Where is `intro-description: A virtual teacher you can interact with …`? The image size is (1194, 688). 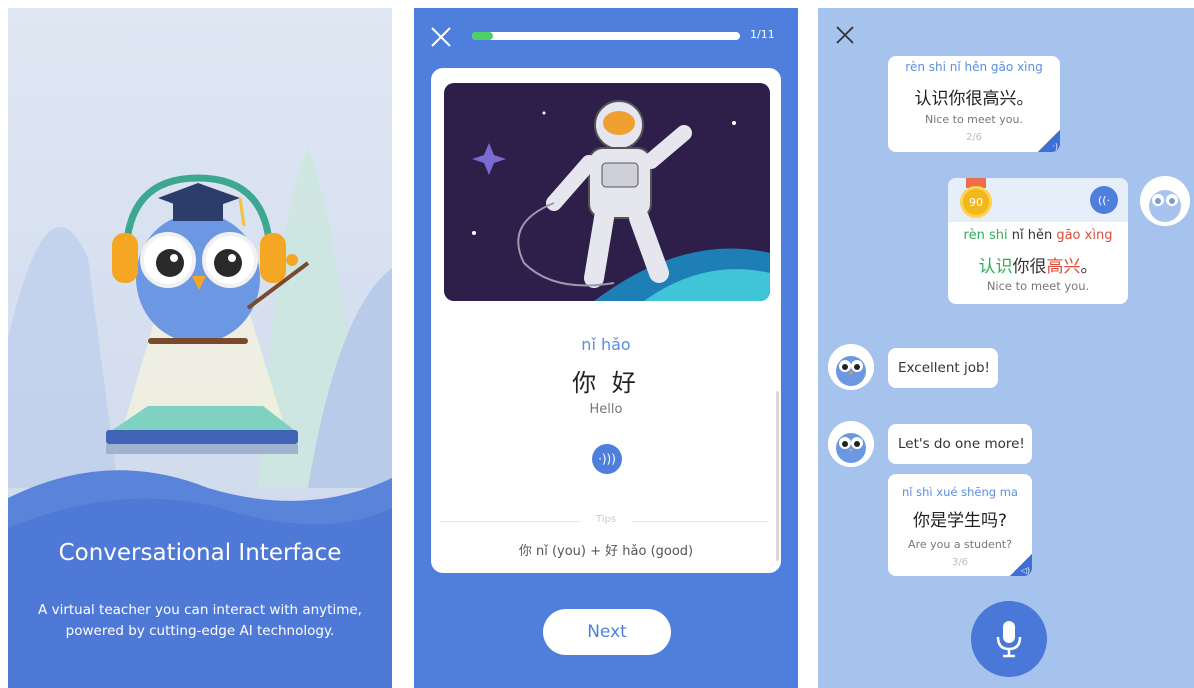 intro-description: A virtual teacher you can interact with … is located at coordinates (200, 620).